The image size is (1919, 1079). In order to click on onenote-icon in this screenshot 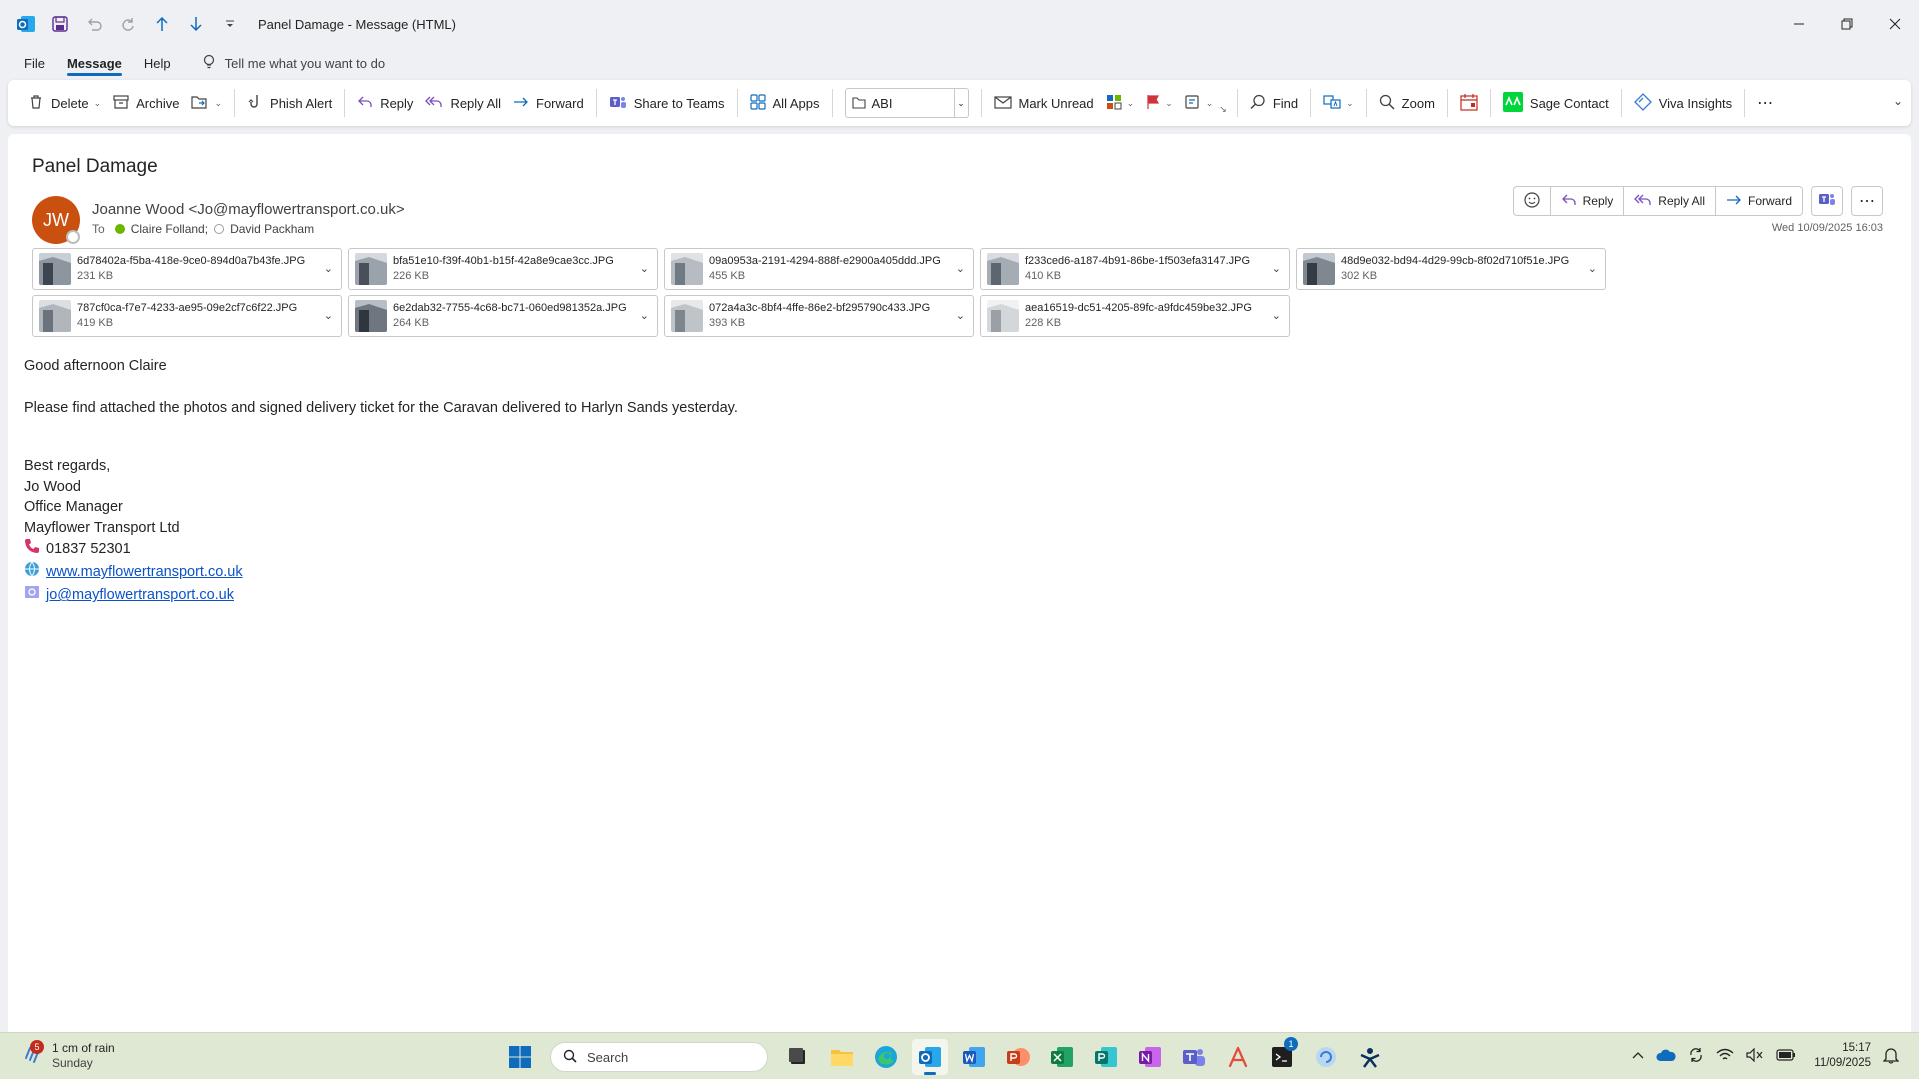, I will do `click(1150, 1057)`.